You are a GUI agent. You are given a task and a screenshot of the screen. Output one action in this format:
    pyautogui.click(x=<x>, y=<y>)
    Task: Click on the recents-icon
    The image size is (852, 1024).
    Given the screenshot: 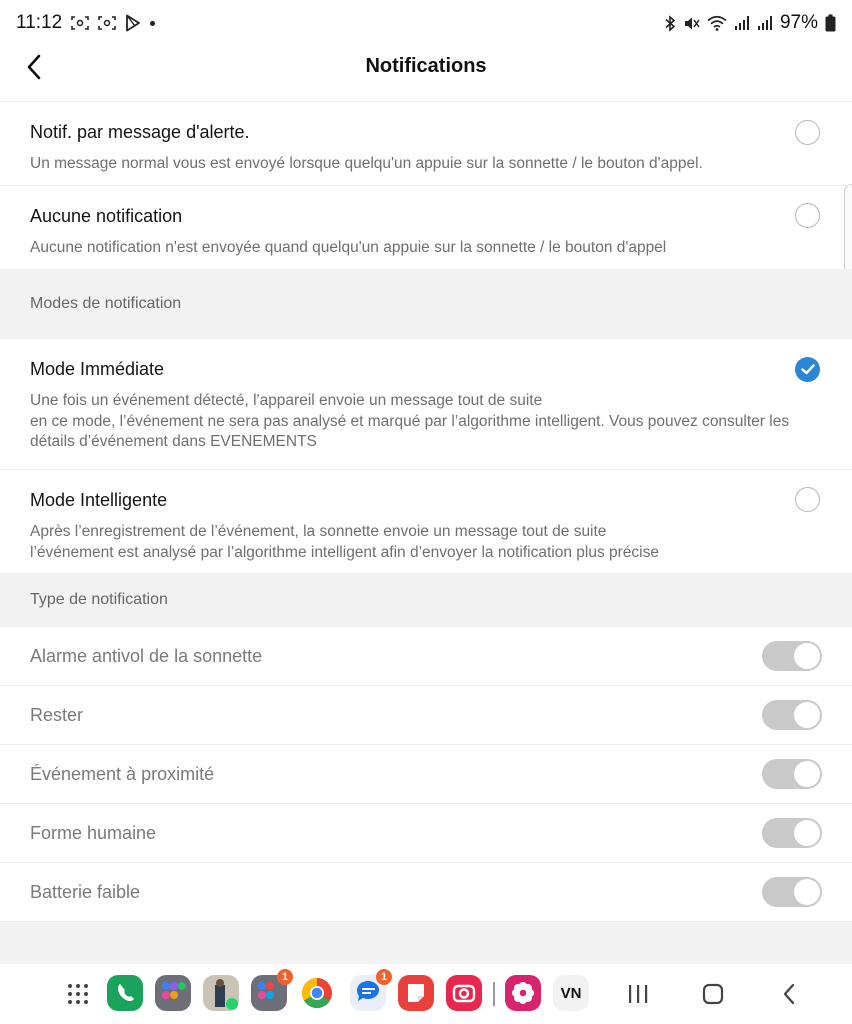 What is the action you would take?
    pyautogui.click(x=638, y=994)
    